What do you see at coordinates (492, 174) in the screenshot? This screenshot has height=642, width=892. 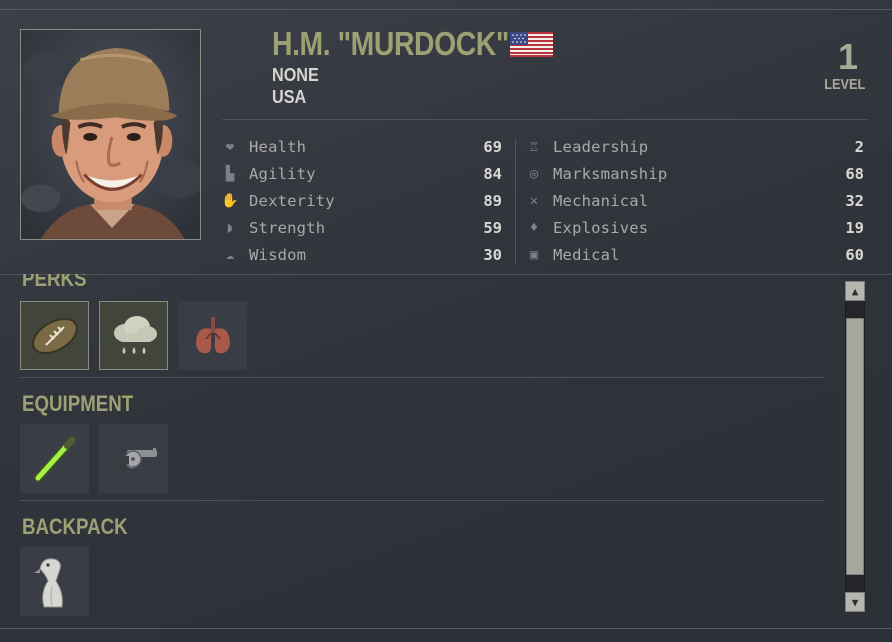 I see `stat-value: 84` at bounding box center [492, 174].